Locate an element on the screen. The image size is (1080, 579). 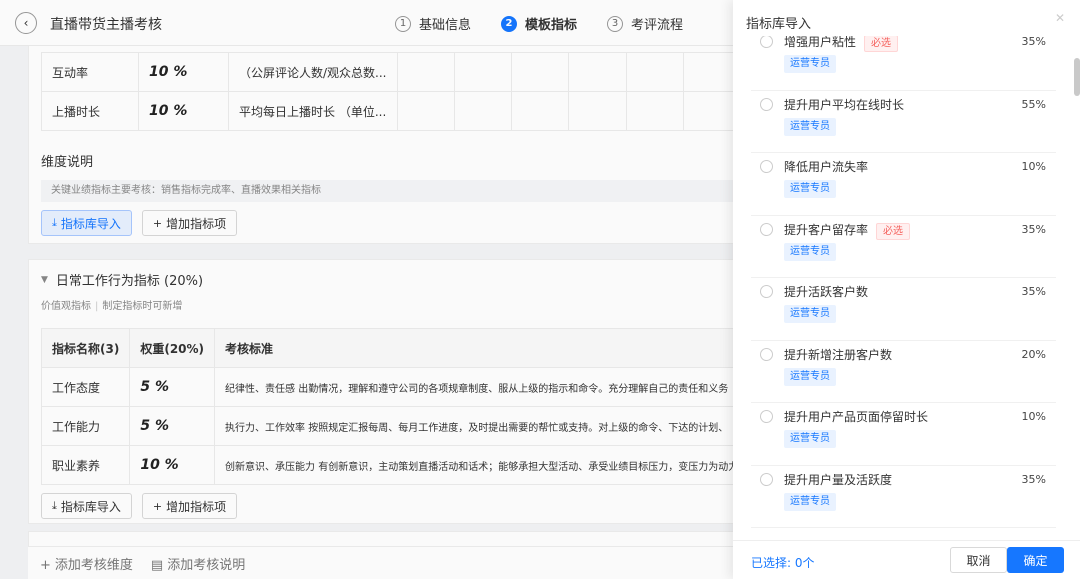
metric-item-name: 提升活跃客户数 is located at coordinates (826, 292).